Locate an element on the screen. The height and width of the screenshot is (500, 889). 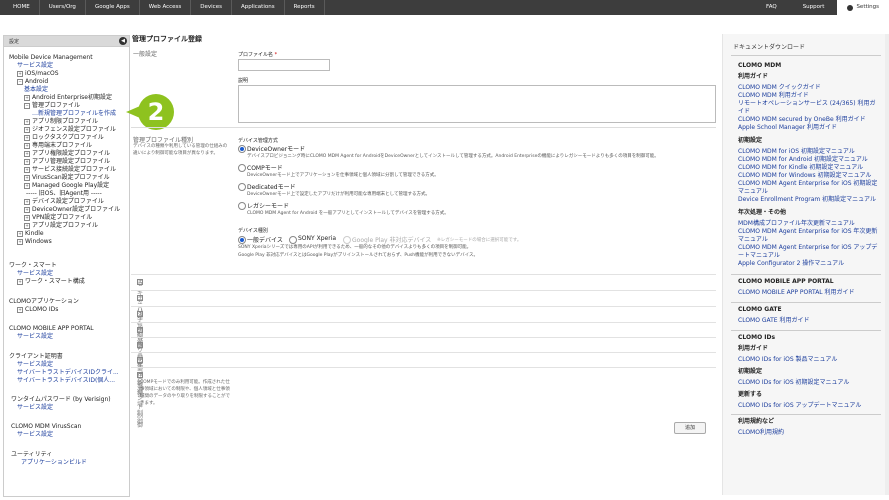
tree-app-restriction: + アプリ制限プロファイル is located at coordinates (61, 122).